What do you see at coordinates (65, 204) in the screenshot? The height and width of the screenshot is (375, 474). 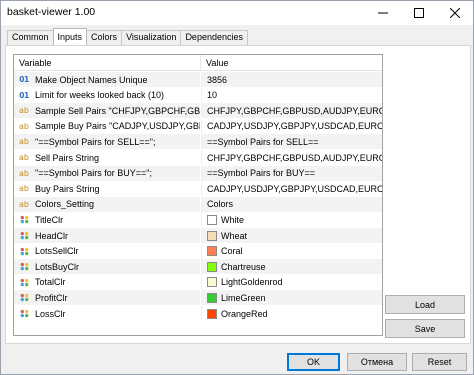 I see `variable-name: Colors_Setting` at bounding box center [65, 204].